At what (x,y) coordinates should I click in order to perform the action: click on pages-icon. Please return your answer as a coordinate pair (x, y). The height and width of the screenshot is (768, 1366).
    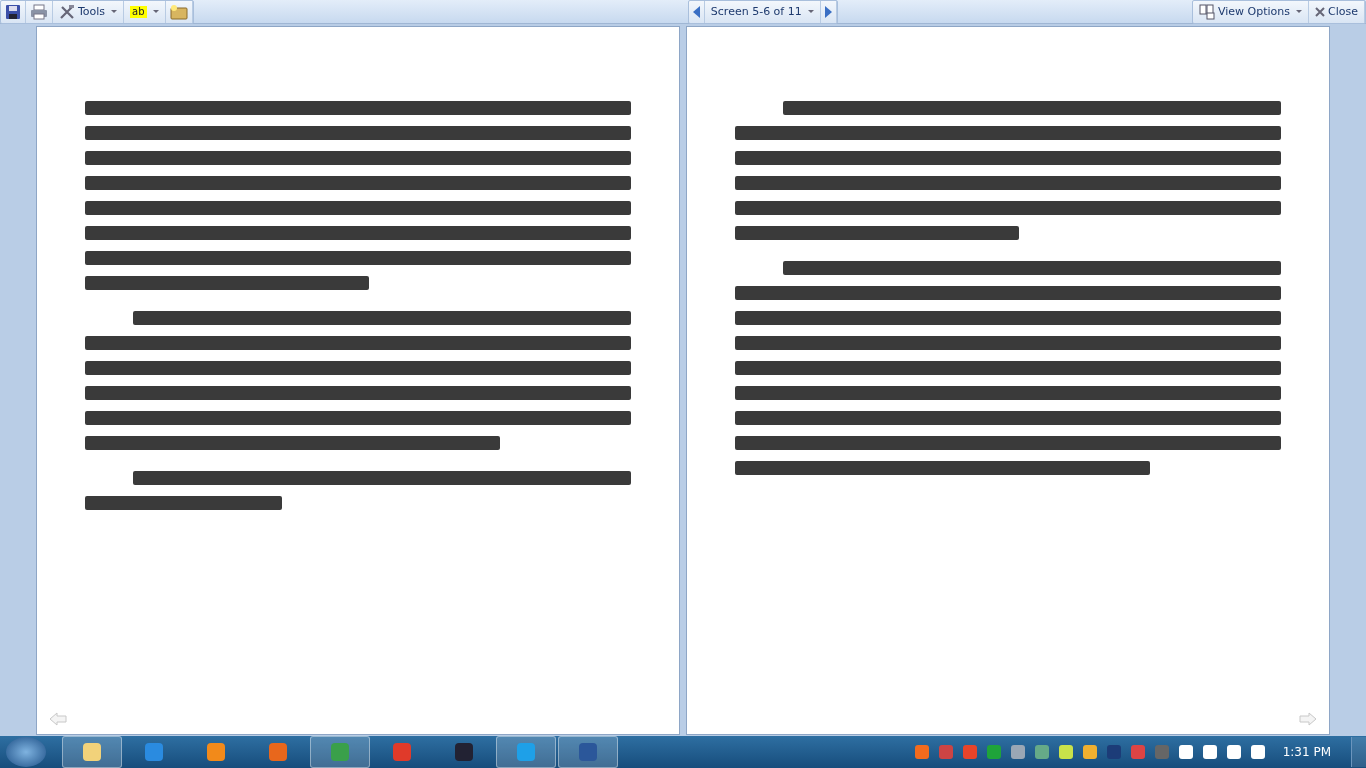
    Looking at the image, I should click on (1206, 11).